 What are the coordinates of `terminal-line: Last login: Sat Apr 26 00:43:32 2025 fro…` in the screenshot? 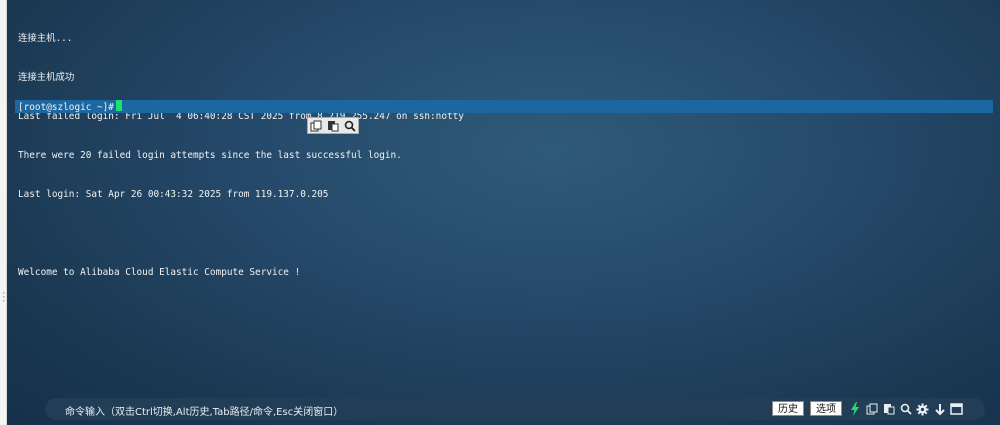 It's located at (173, 194).